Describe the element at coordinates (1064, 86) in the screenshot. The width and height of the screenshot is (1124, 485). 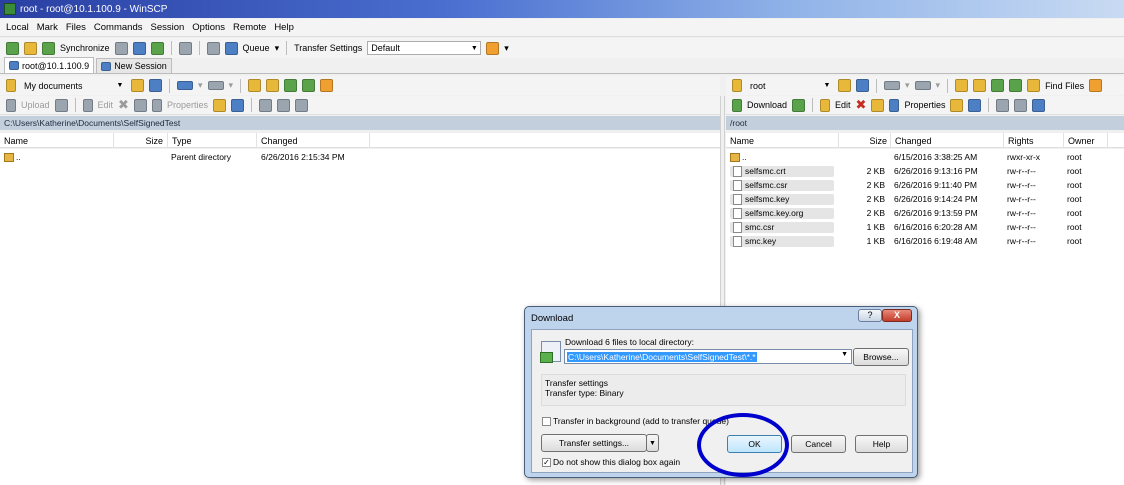
I see `find-files-button: Find Files` at that location.